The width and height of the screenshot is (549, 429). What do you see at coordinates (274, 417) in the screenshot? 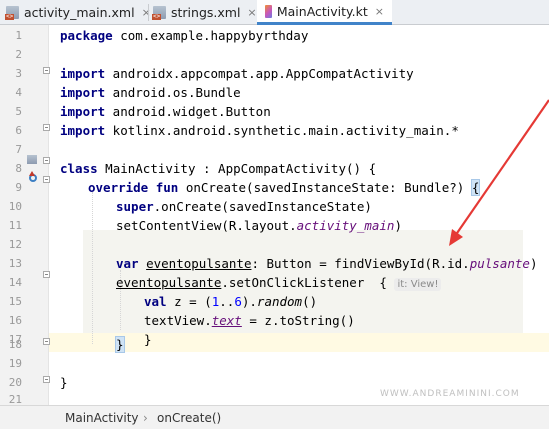
I see `breadcrumb: MainActivity › onCreate()` at bounding box center [274, 417].